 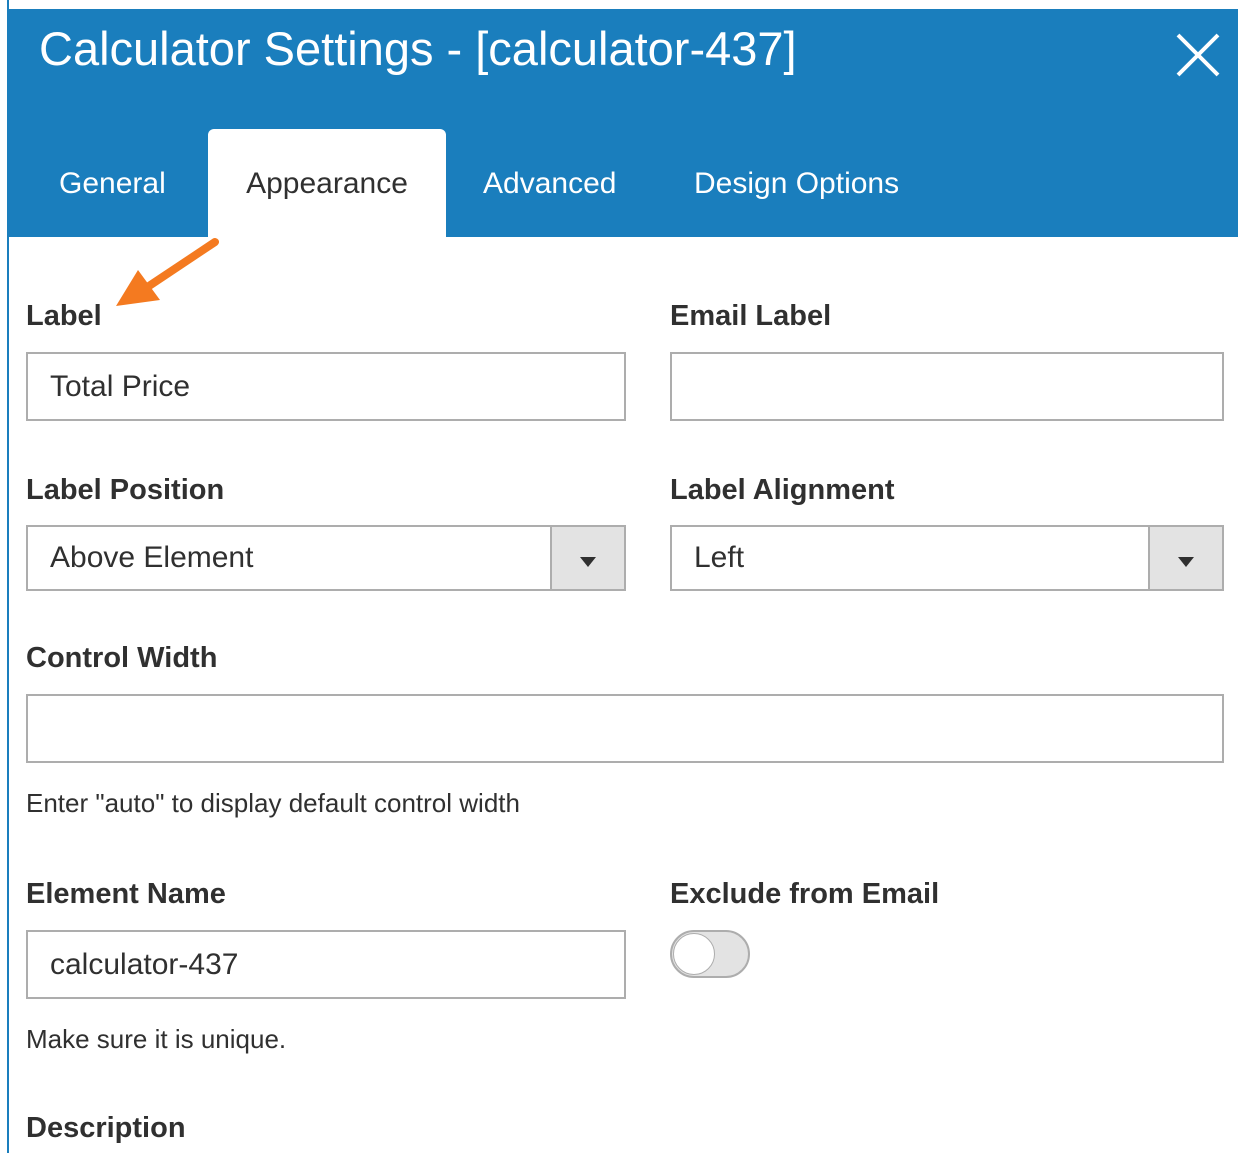 I want to click on email-label-field-title: Email Label, so click(x=751, y=316).